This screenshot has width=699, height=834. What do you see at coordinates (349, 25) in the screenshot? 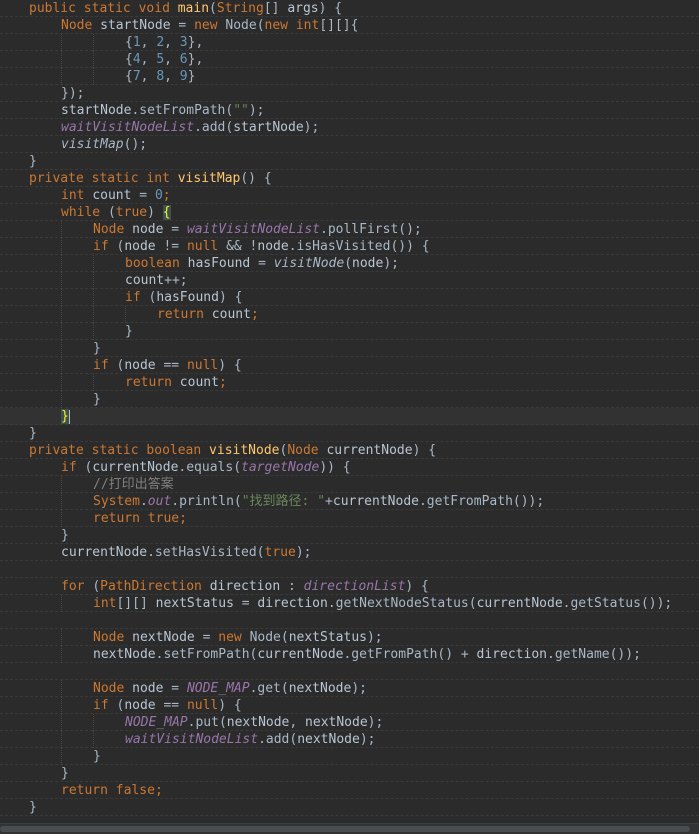
I see `code-line: Node startNode = new Node(new int[][]{` at bounding box center [349, 25].